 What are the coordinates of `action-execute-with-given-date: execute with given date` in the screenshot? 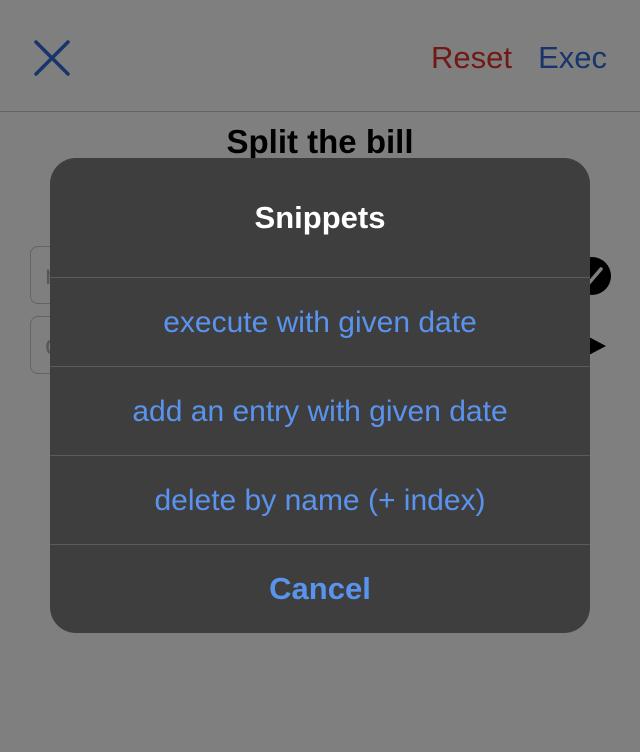 It's located at (320, 322).